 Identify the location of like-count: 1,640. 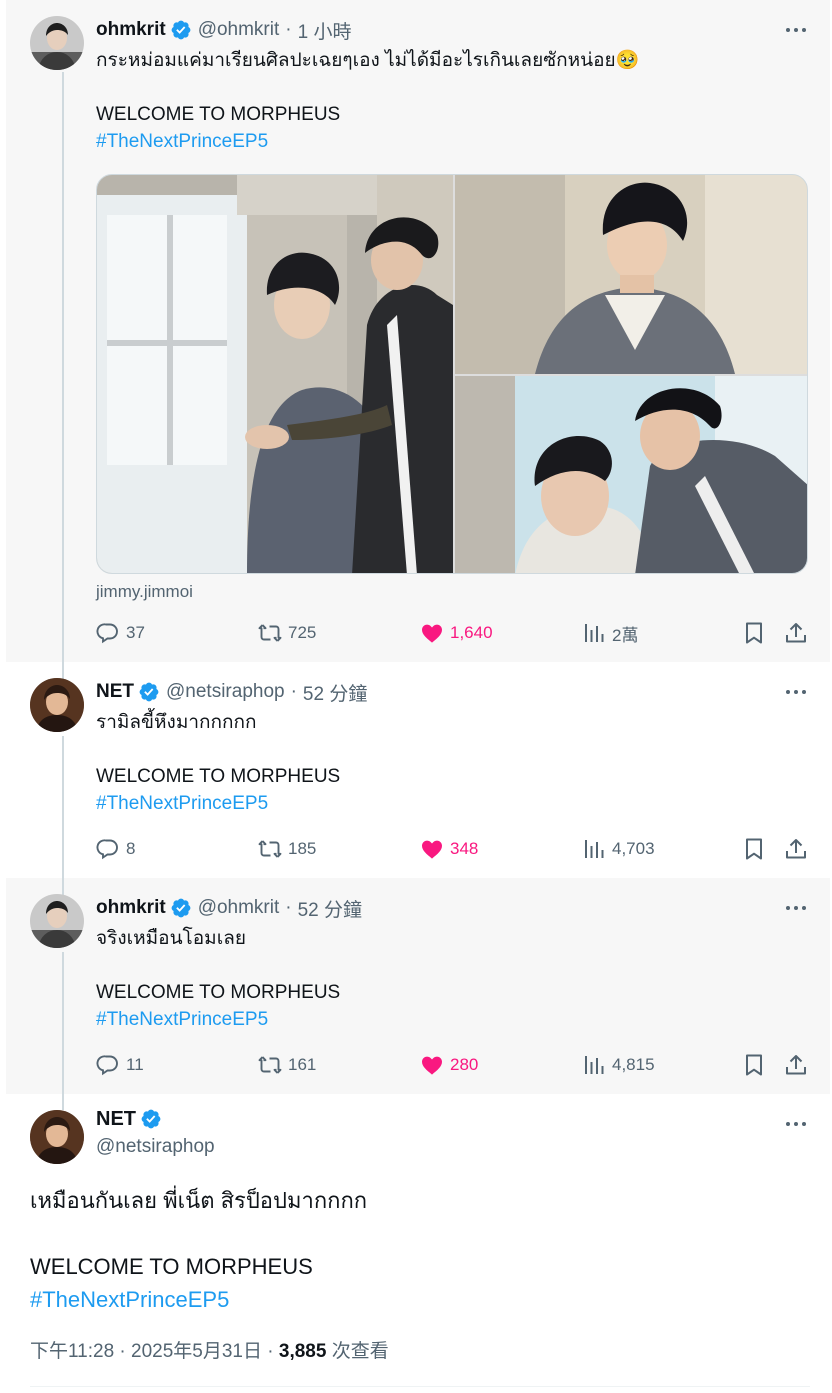
(471, 632).